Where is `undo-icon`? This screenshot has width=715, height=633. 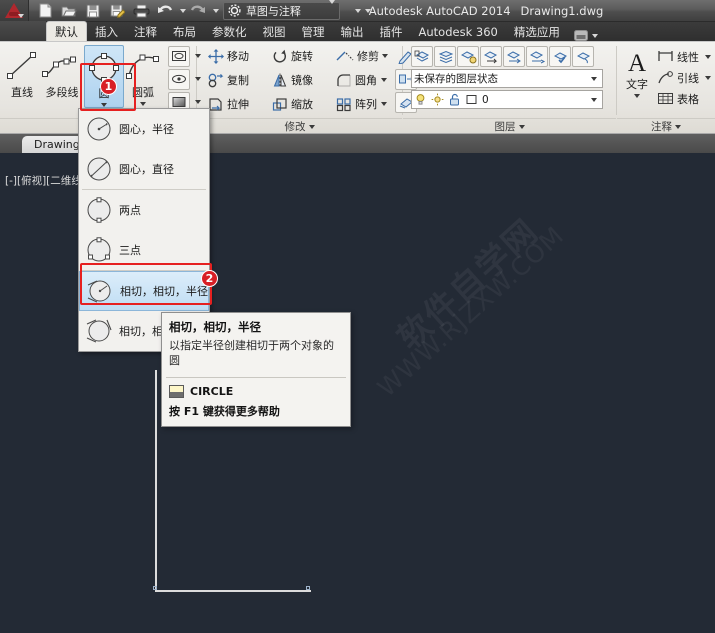 undo-icon is located at coordinates (165, 10).